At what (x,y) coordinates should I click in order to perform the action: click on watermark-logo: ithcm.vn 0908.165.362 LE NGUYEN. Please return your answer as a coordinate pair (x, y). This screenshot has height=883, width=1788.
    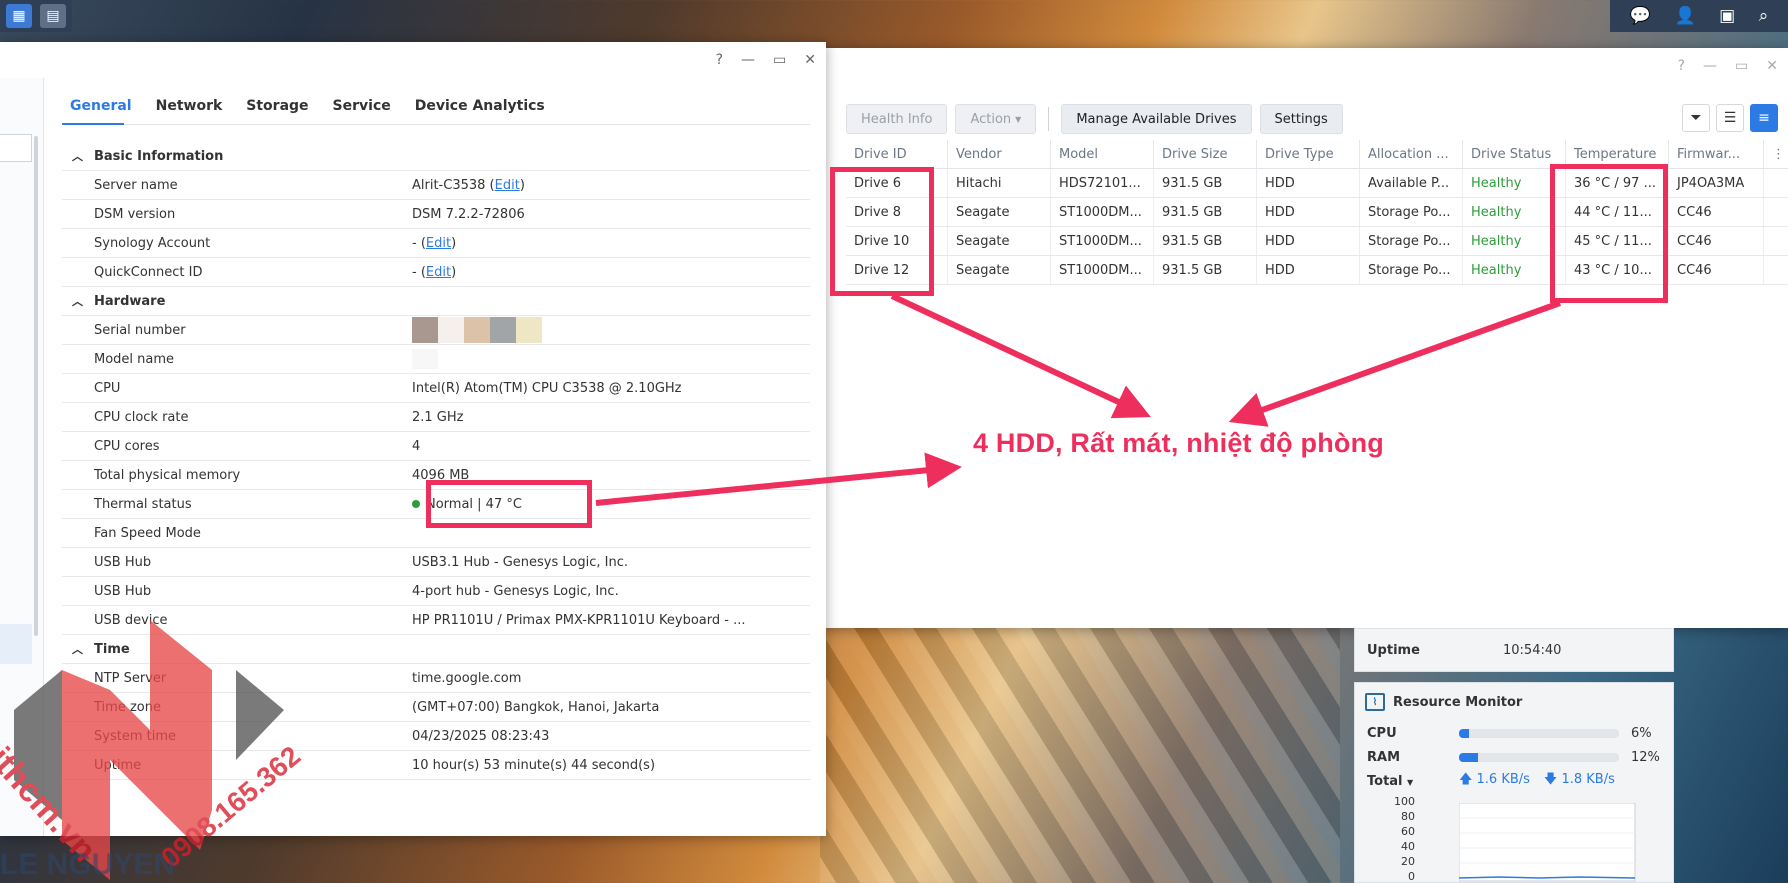
    Looking at the image, I should click on (155, 736).